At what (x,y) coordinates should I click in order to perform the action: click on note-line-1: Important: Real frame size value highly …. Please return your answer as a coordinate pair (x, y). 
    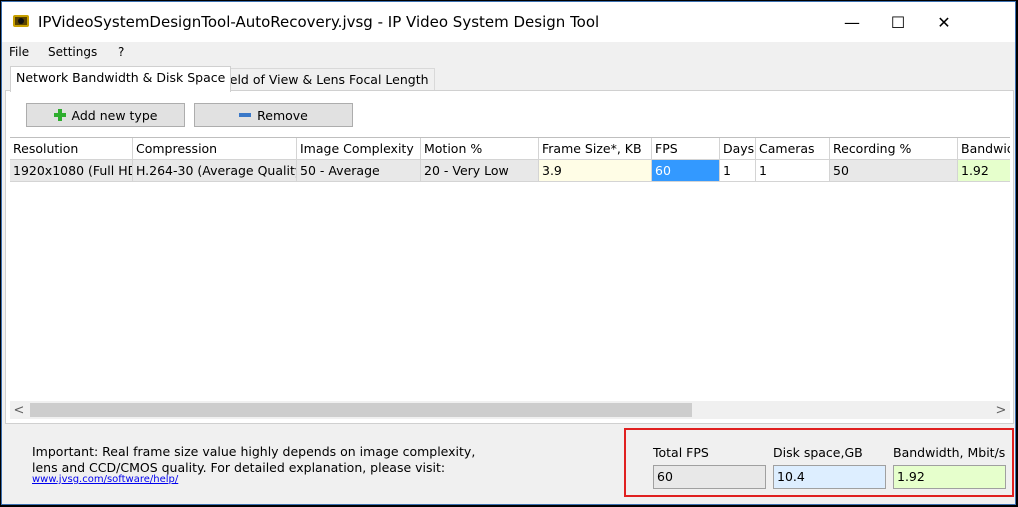
    Looking at the image, I should click on (254, 451).